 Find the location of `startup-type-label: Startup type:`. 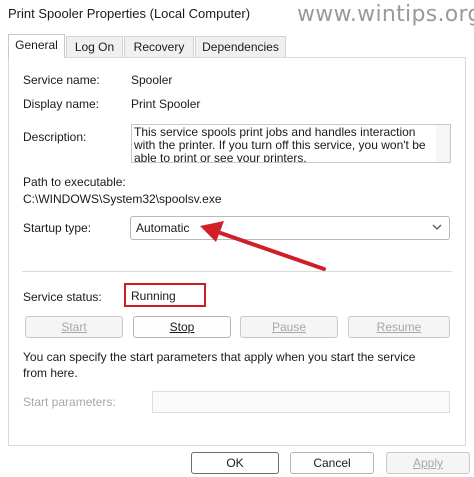

startup-type-label: Startup type: is located at coordinates (57, 228).